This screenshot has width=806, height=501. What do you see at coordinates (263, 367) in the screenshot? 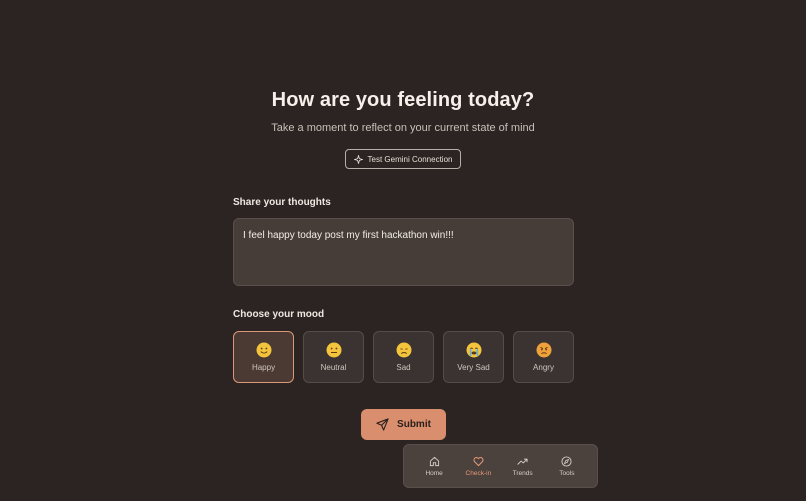
I see `mood-option-label: Happy` at bounding box center [263, 367].